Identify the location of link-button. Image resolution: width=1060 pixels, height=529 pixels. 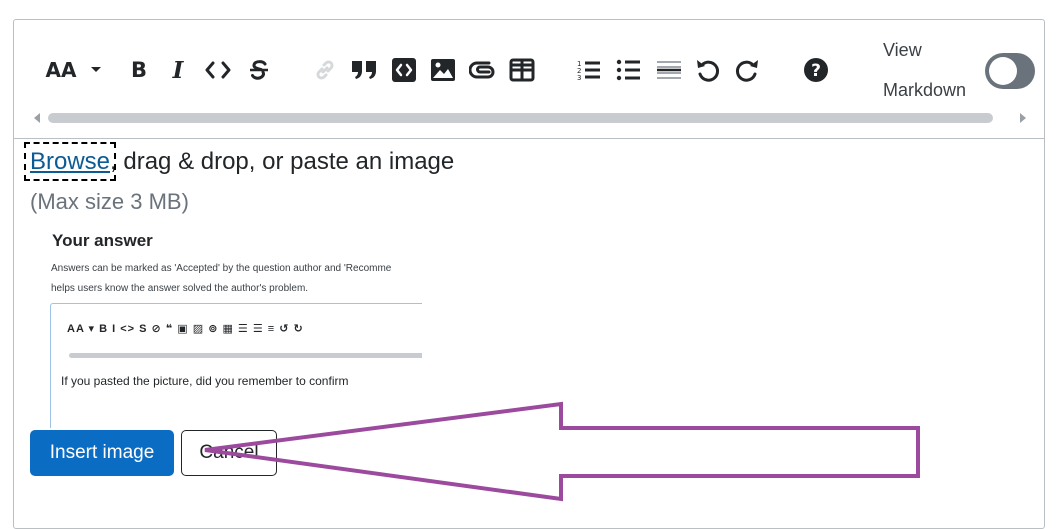
(325, 70).